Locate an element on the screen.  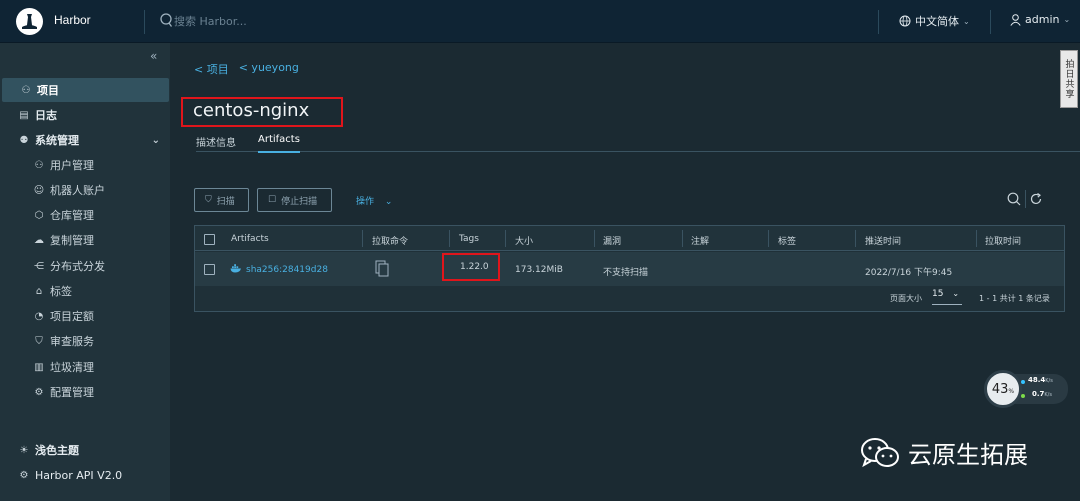
actions-dropdown: 操作 ⌄ is located at coordinates (374, 200).